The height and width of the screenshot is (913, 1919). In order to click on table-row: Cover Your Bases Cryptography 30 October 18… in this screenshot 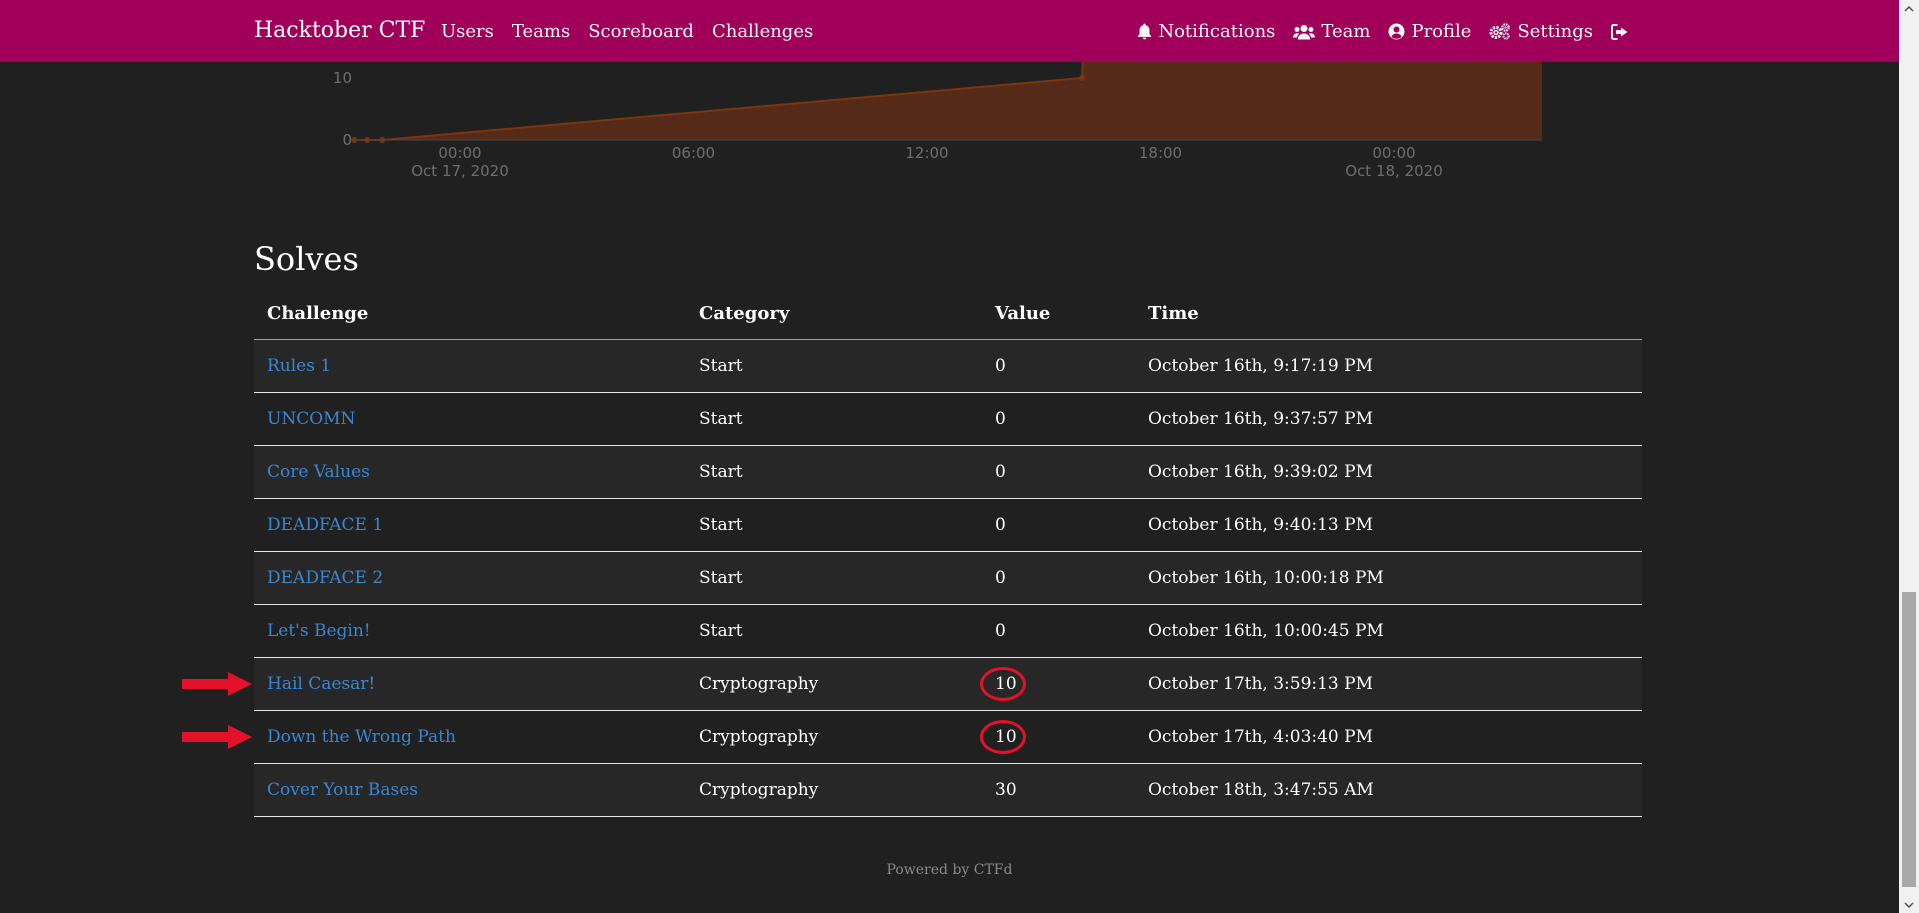, I will do `click(948, 790)`.